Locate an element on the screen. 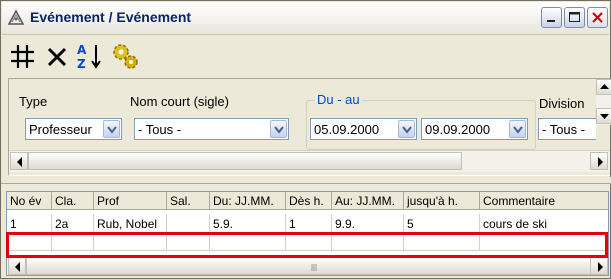  date-to-select: 09.09.2000 is located at coordinates (474, 129).